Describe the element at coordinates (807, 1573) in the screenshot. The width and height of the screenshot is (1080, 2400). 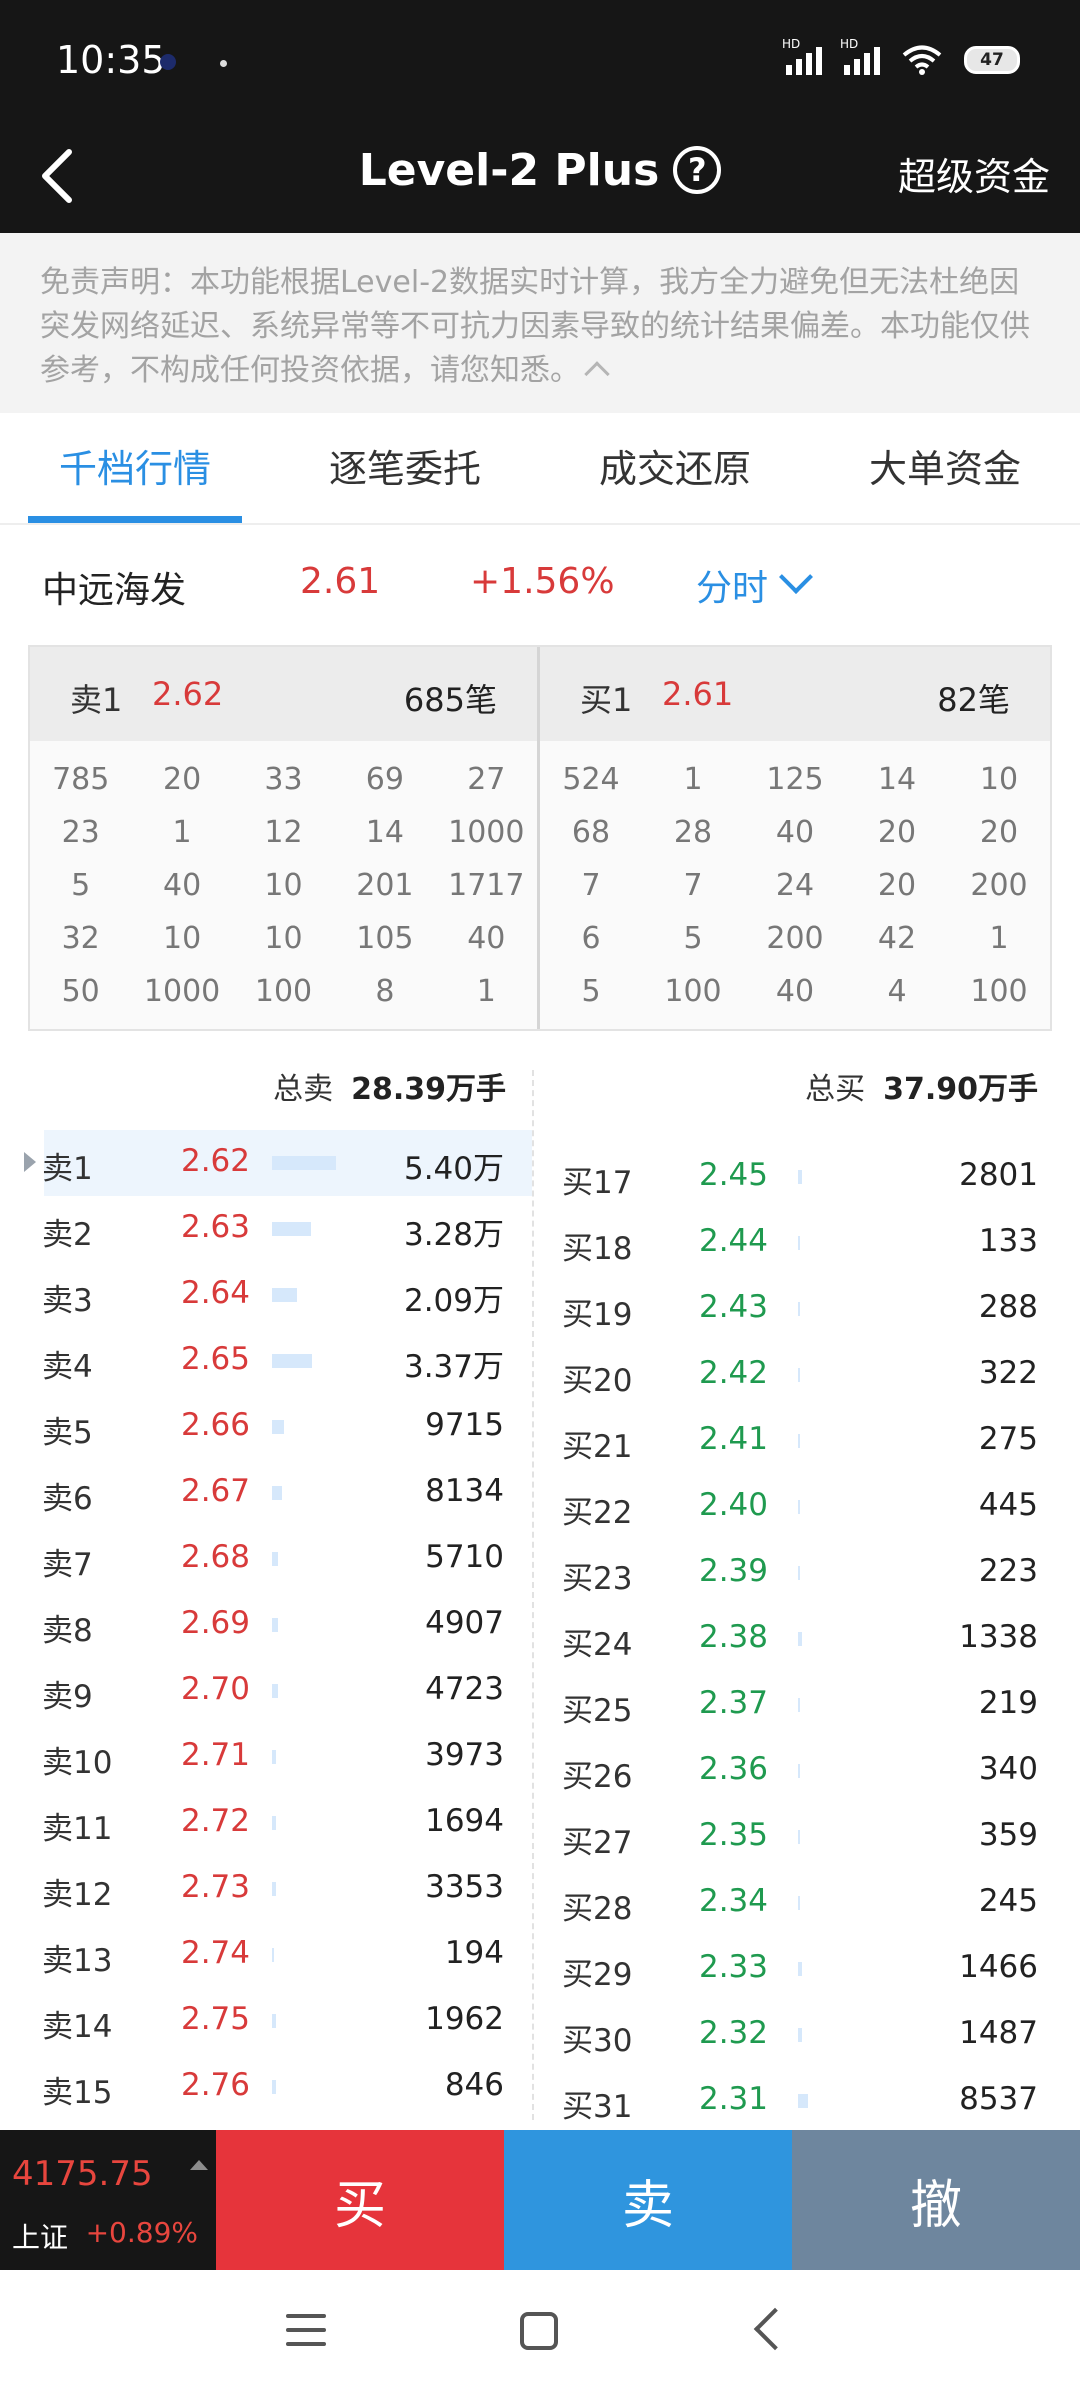
I see `buy-level-row: 买23 2.39 223` at that location.